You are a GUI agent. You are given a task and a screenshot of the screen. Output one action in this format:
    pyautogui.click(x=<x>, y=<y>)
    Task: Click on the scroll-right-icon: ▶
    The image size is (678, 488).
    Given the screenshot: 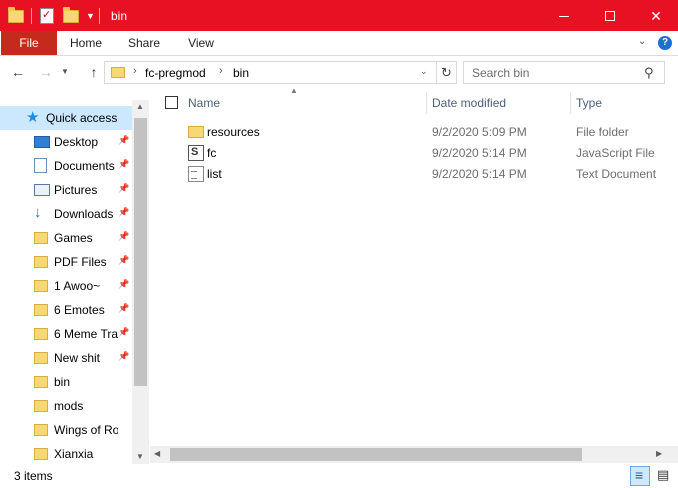 What is the action you would take?
    pyautogui.click(x=659, y=453)
    